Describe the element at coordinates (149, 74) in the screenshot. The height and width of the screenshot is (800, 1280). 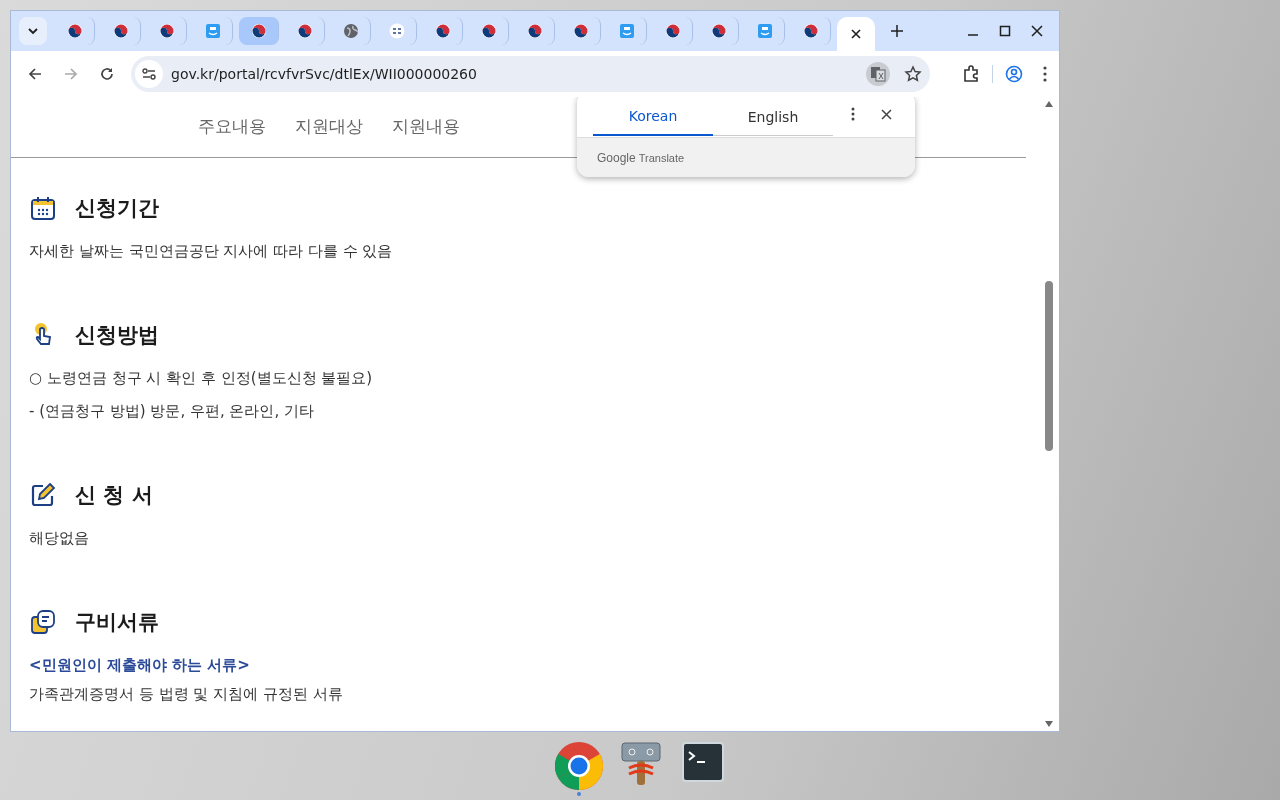
I see `site-info-icon` at that location.